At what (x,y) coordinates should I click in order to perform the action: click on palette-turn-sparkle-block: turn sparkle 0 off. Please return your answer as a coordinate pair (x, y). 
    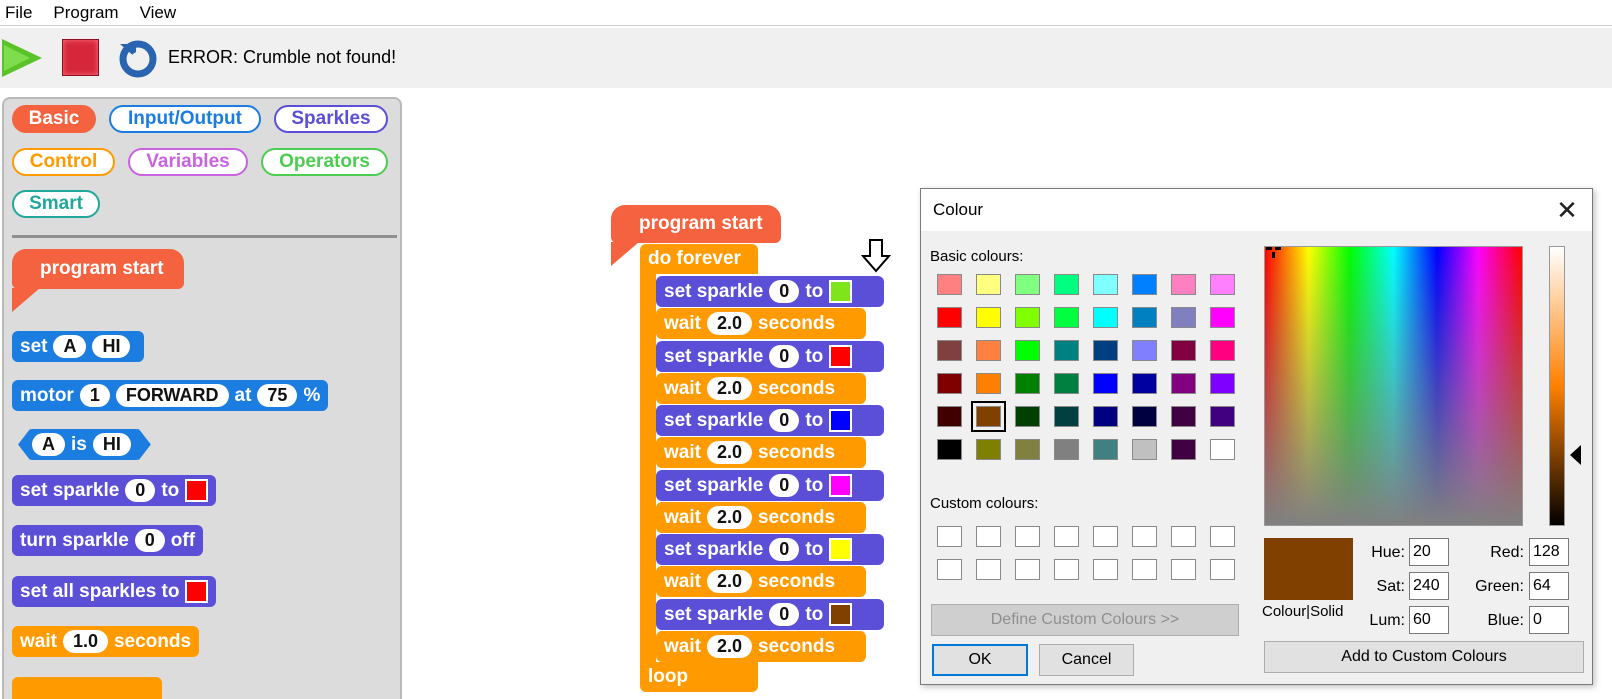
    Looking at the image, I should click on (108, 540).